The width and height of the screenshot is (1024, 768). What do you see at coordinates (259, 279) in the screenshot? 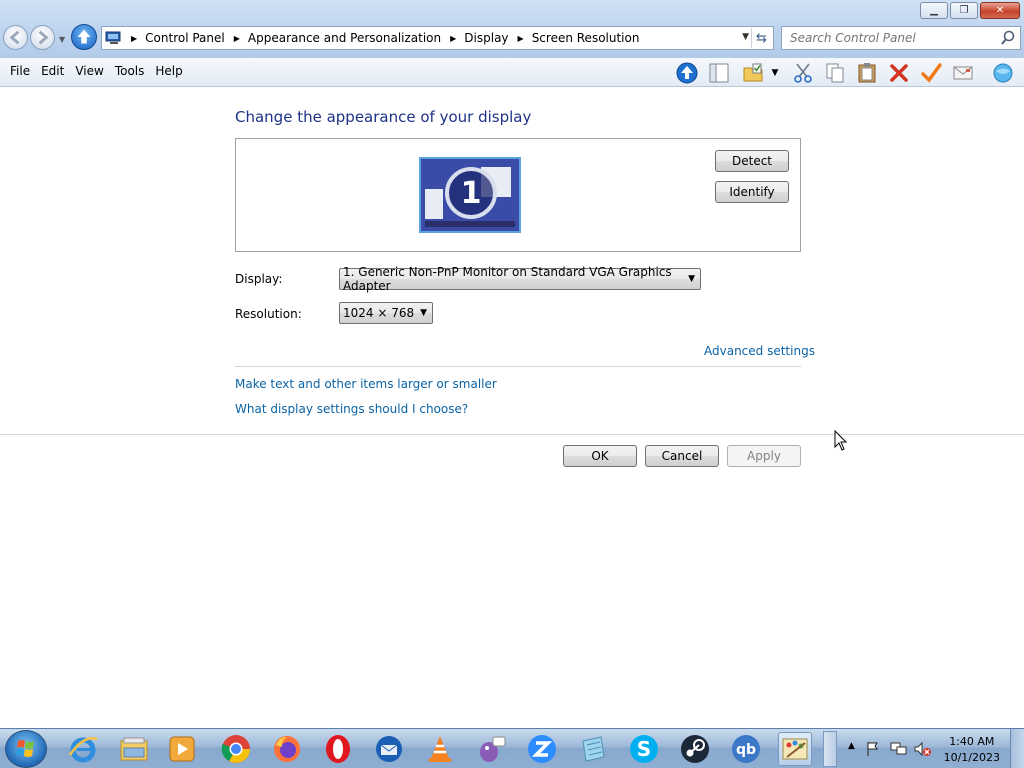
I see `display-label: Display:` at bounding box center [259, 279].